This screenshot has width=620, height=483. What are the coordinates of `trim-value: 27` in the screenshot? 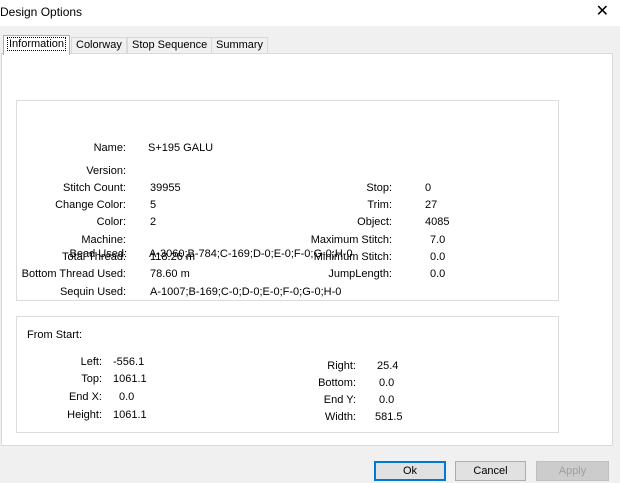 It's located at (431, 205).